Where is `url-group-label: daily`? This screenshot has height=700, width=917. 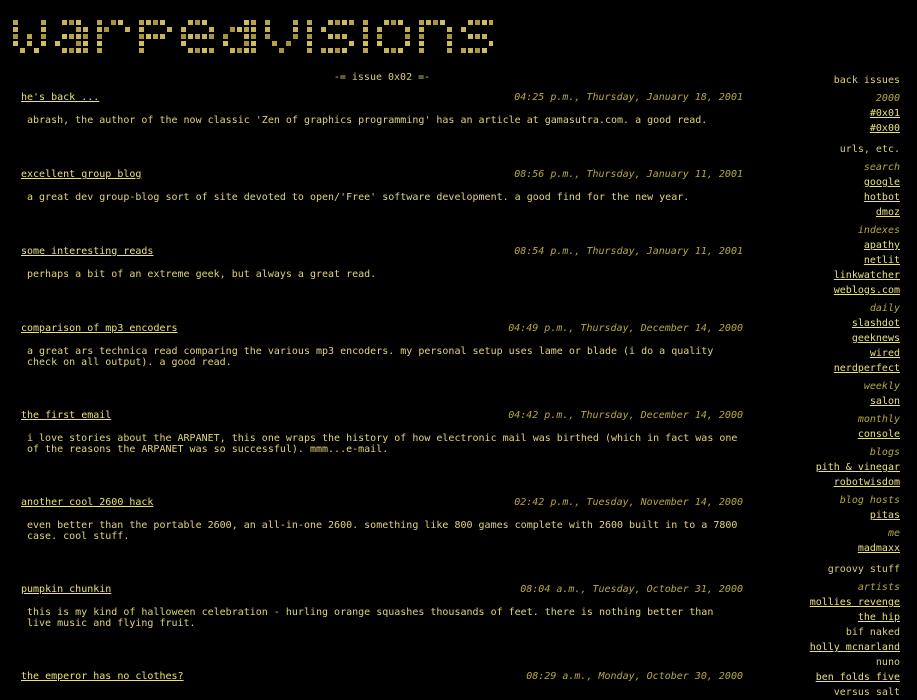
url-group-label: daily is located at coordinates (884, 308).